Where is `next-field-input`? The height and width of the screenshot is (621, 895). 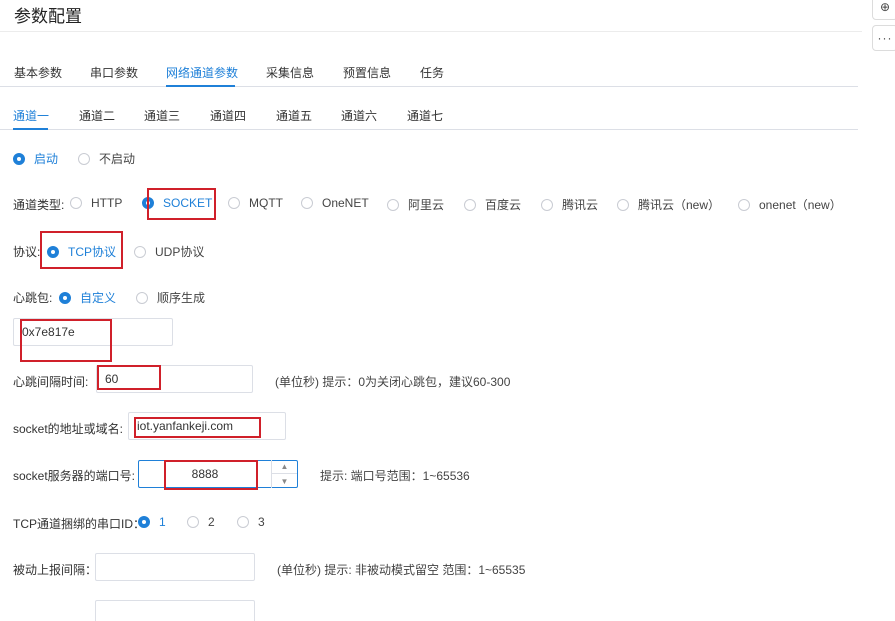 next-field-input is located at coordinates (175, 610).